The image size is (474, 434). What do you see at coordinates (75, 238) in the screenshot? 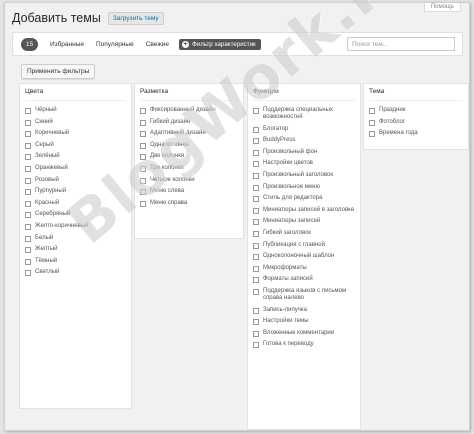
I see `filter-option: Белый` at bounding box center [75, 238].